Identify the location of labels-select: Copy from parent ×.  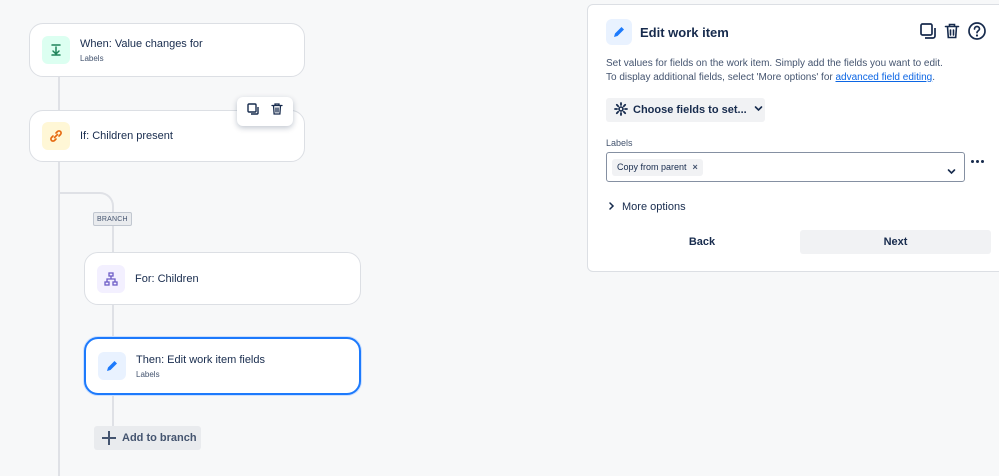
(785, 167).